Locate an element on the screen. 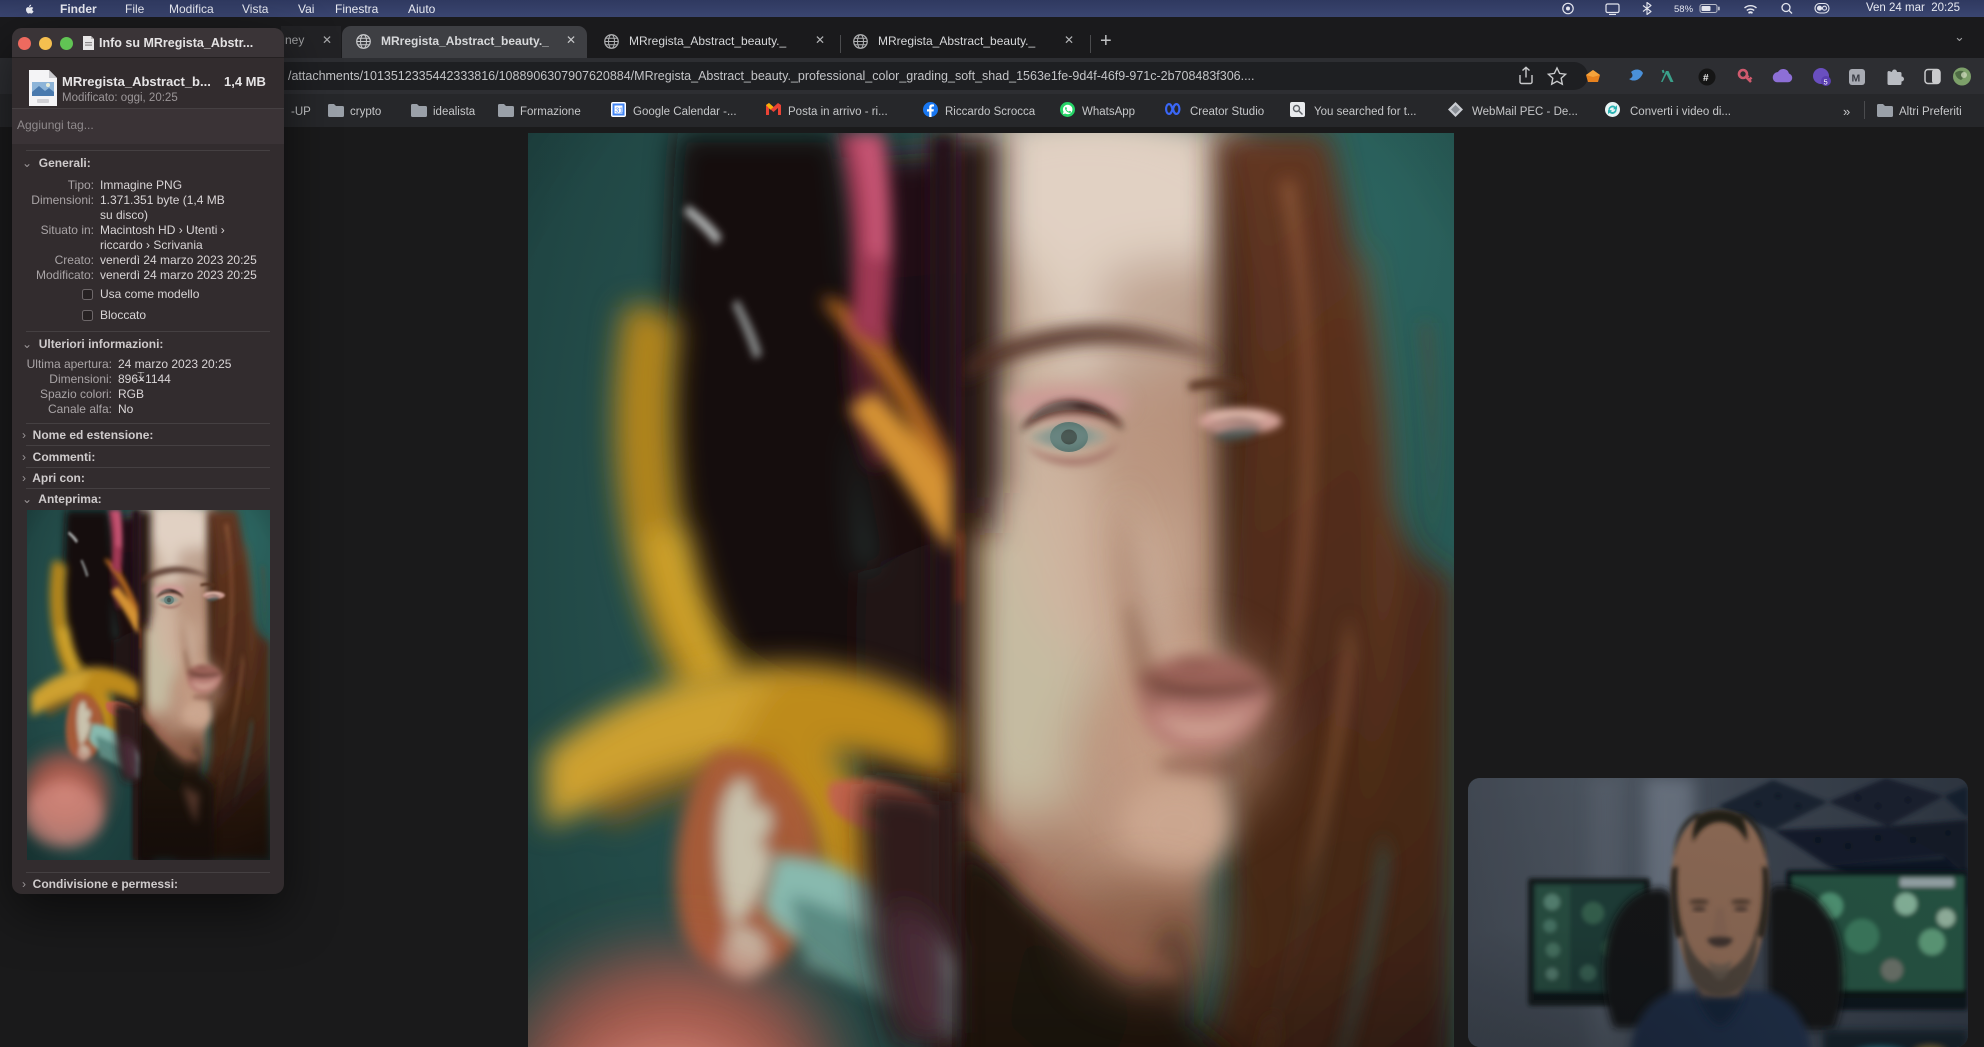  svg-text: Creator Studio is located at coordinates (1227, 112).